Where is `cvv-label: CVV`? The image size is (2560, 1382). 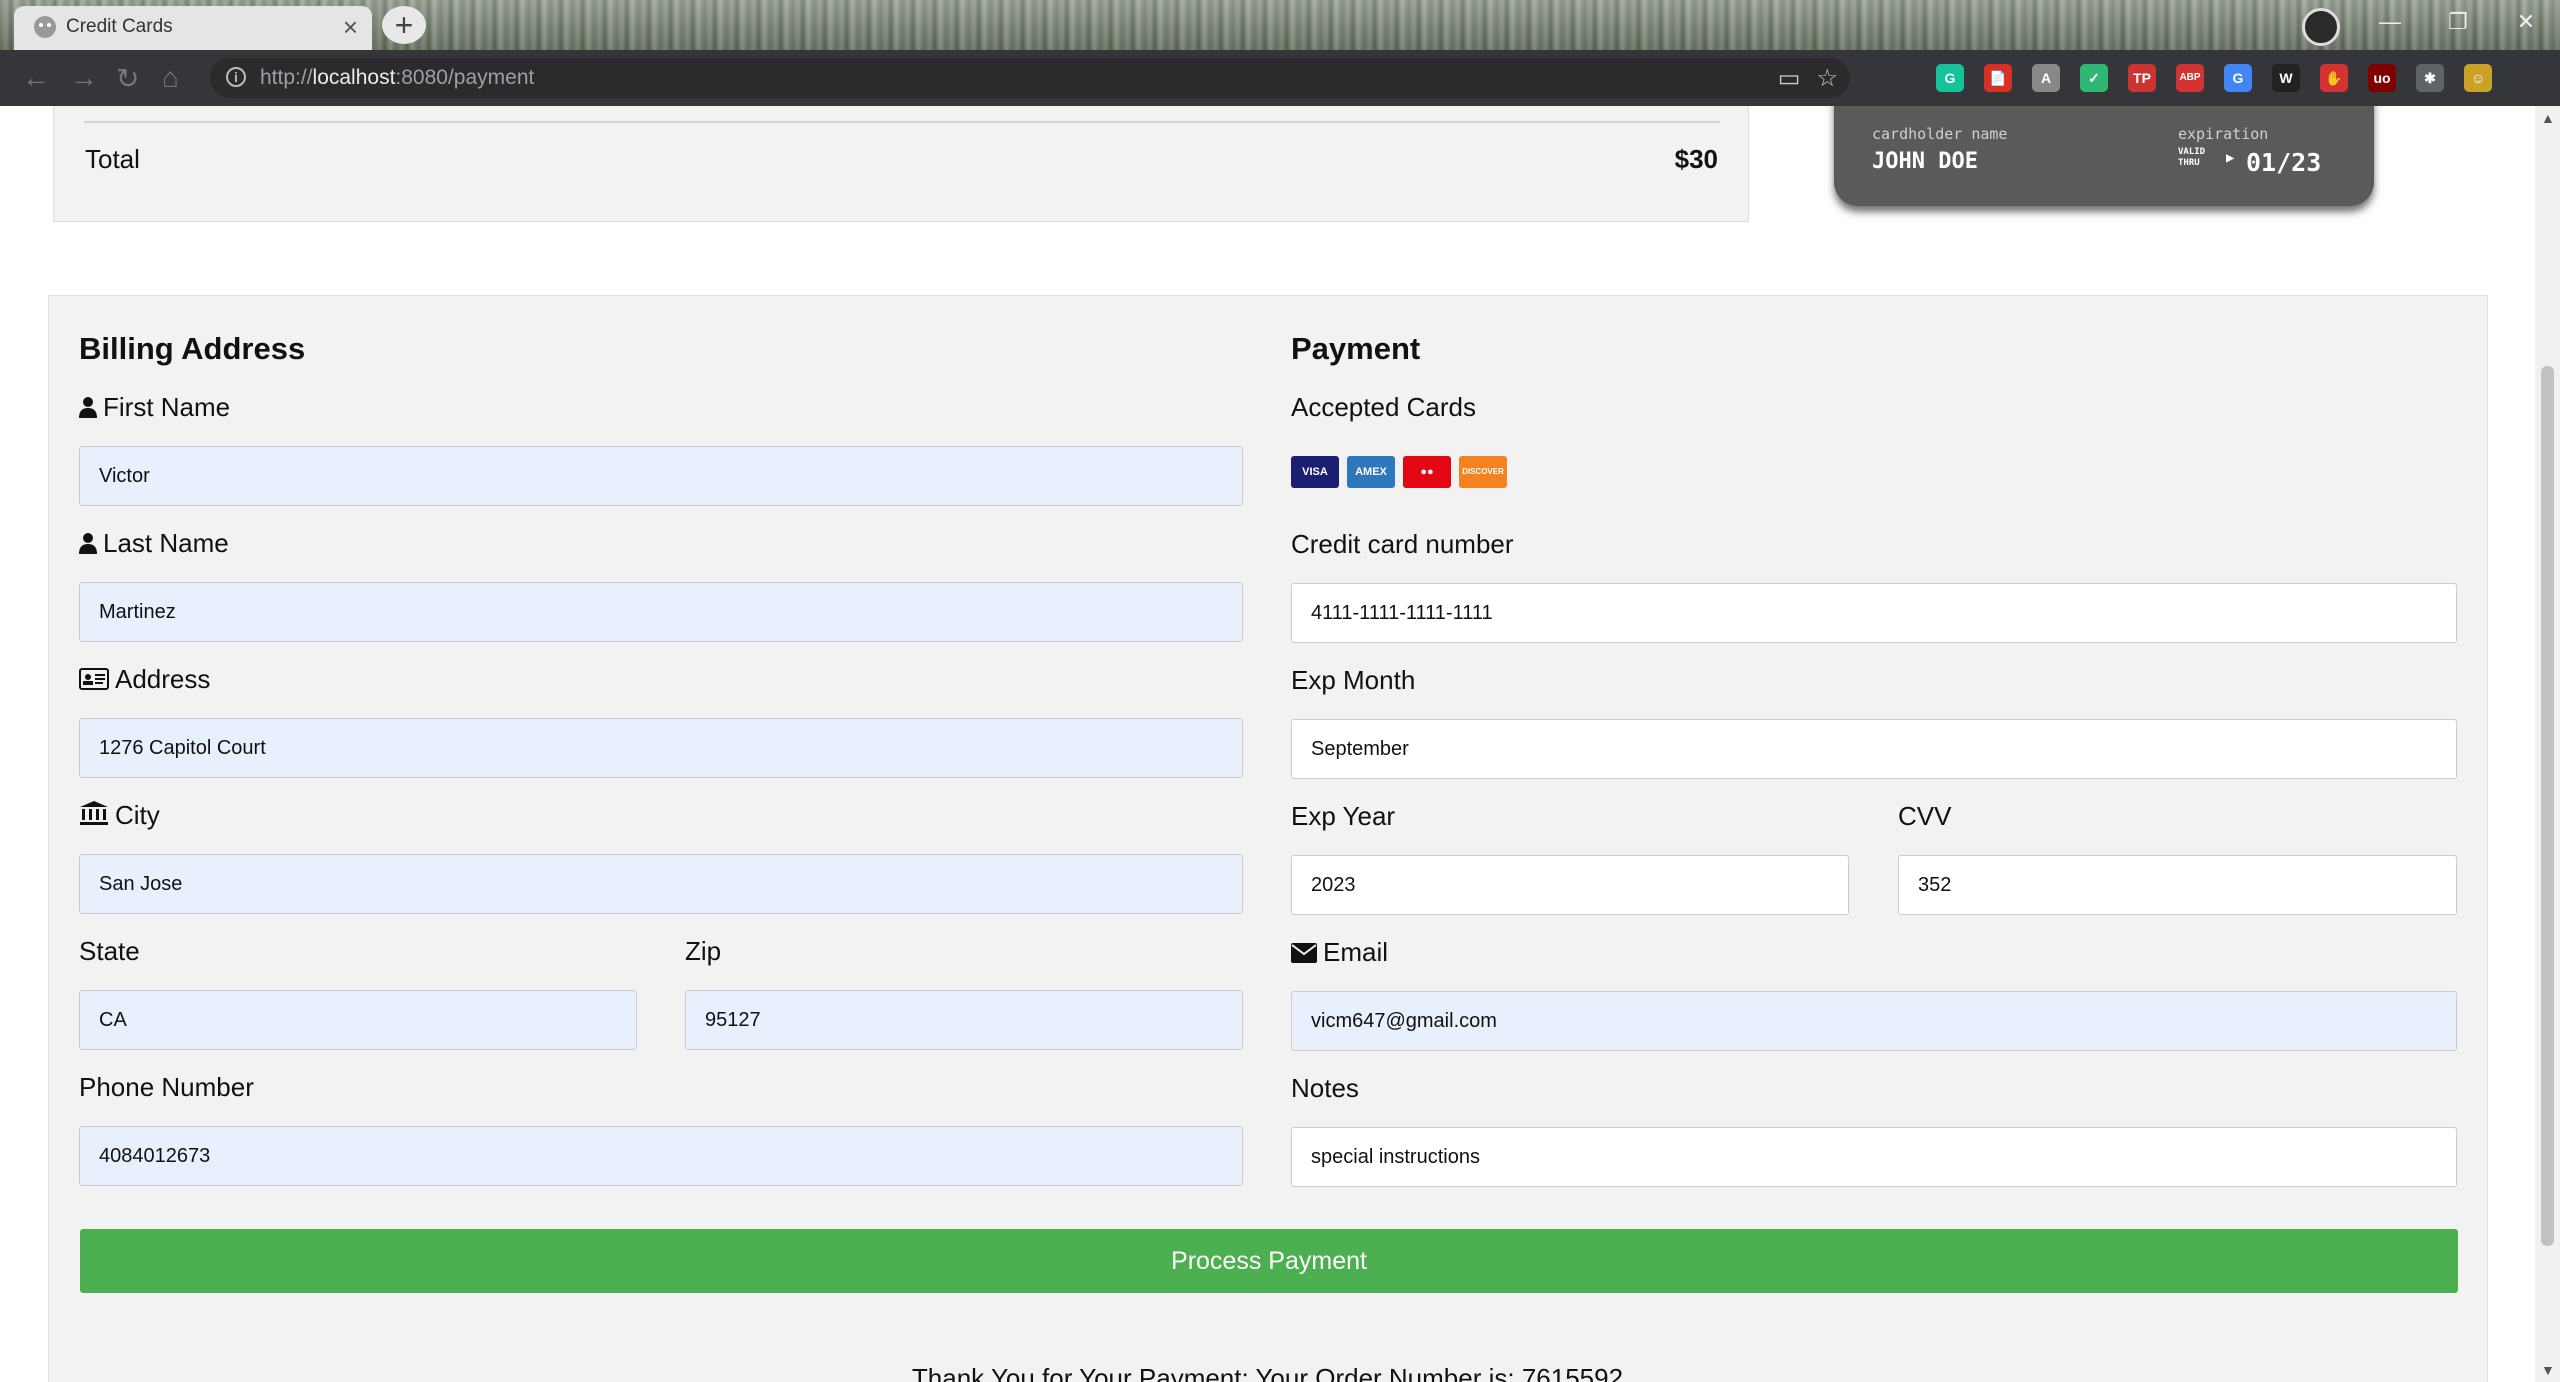 cvv-label: CVV is located at coordinates (1925, 816).